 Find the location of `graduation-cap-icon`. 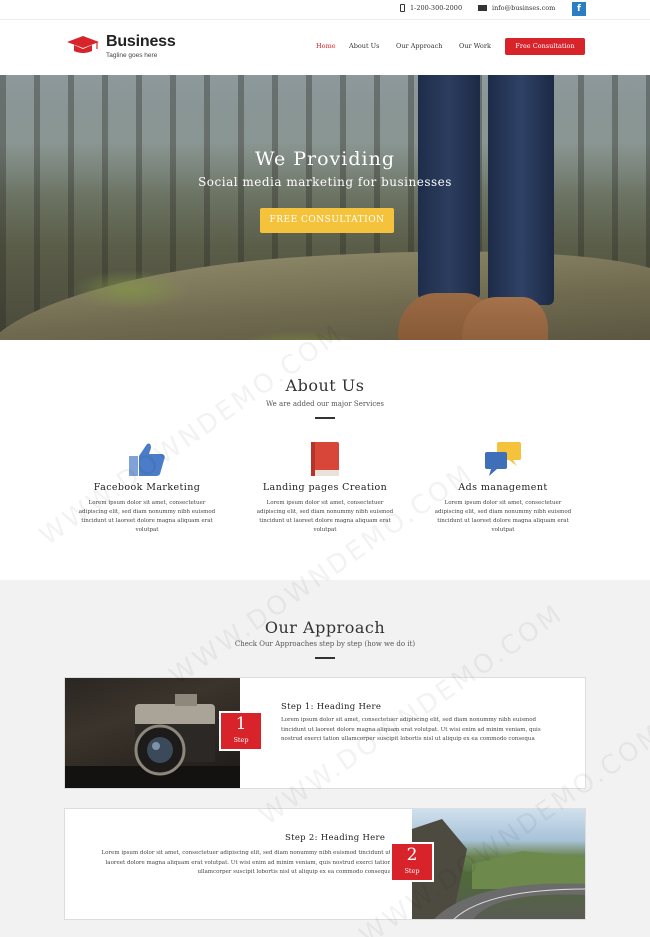

graduation-cap-icon is located at coordinates (83, 44).